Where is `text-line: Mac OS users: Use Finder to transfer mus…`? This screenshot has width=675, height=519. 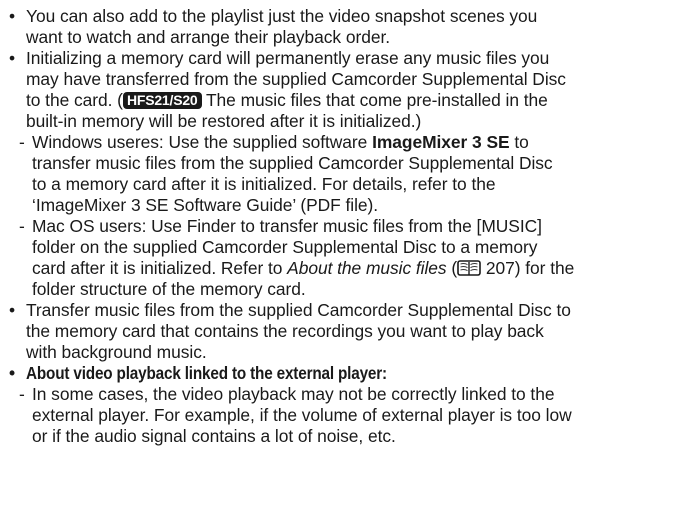 text-line: Mac OS users: Use Finder to transfer mus… is located at coordinates (287, 226).